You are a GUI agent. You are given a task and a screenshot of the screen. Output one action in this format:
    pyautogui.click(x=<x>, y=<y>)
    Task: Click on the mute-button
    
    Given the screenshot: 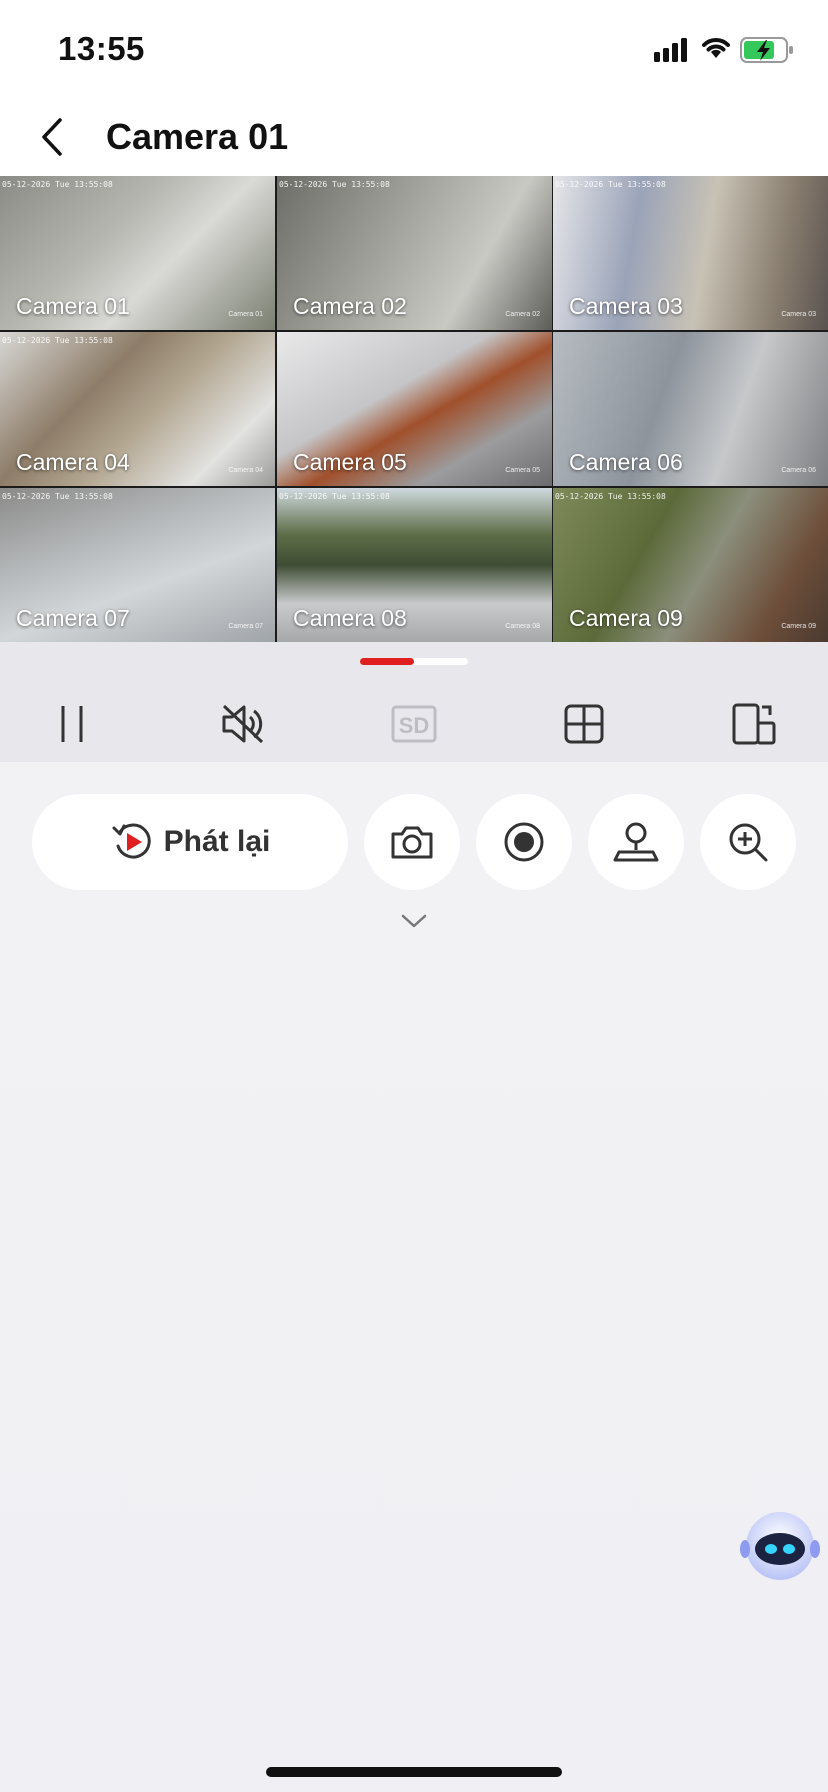 What is the action you would take?
    pyautogui.click(x=243, y=724)
    